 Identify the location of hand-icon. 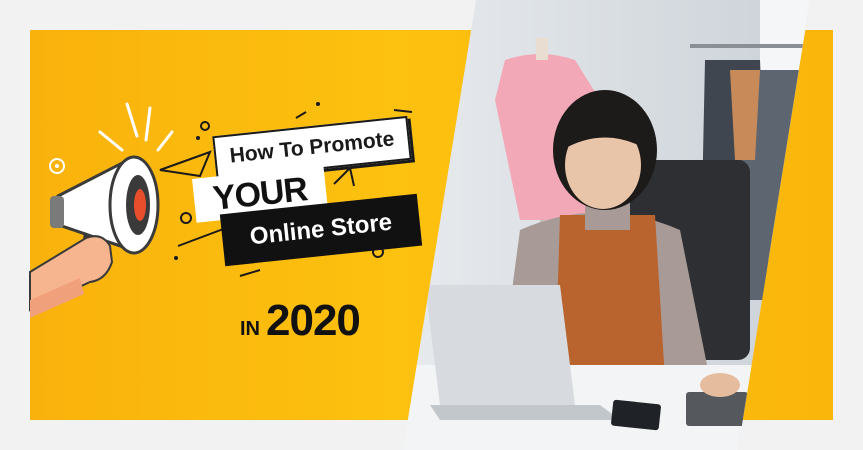
(71, 276).